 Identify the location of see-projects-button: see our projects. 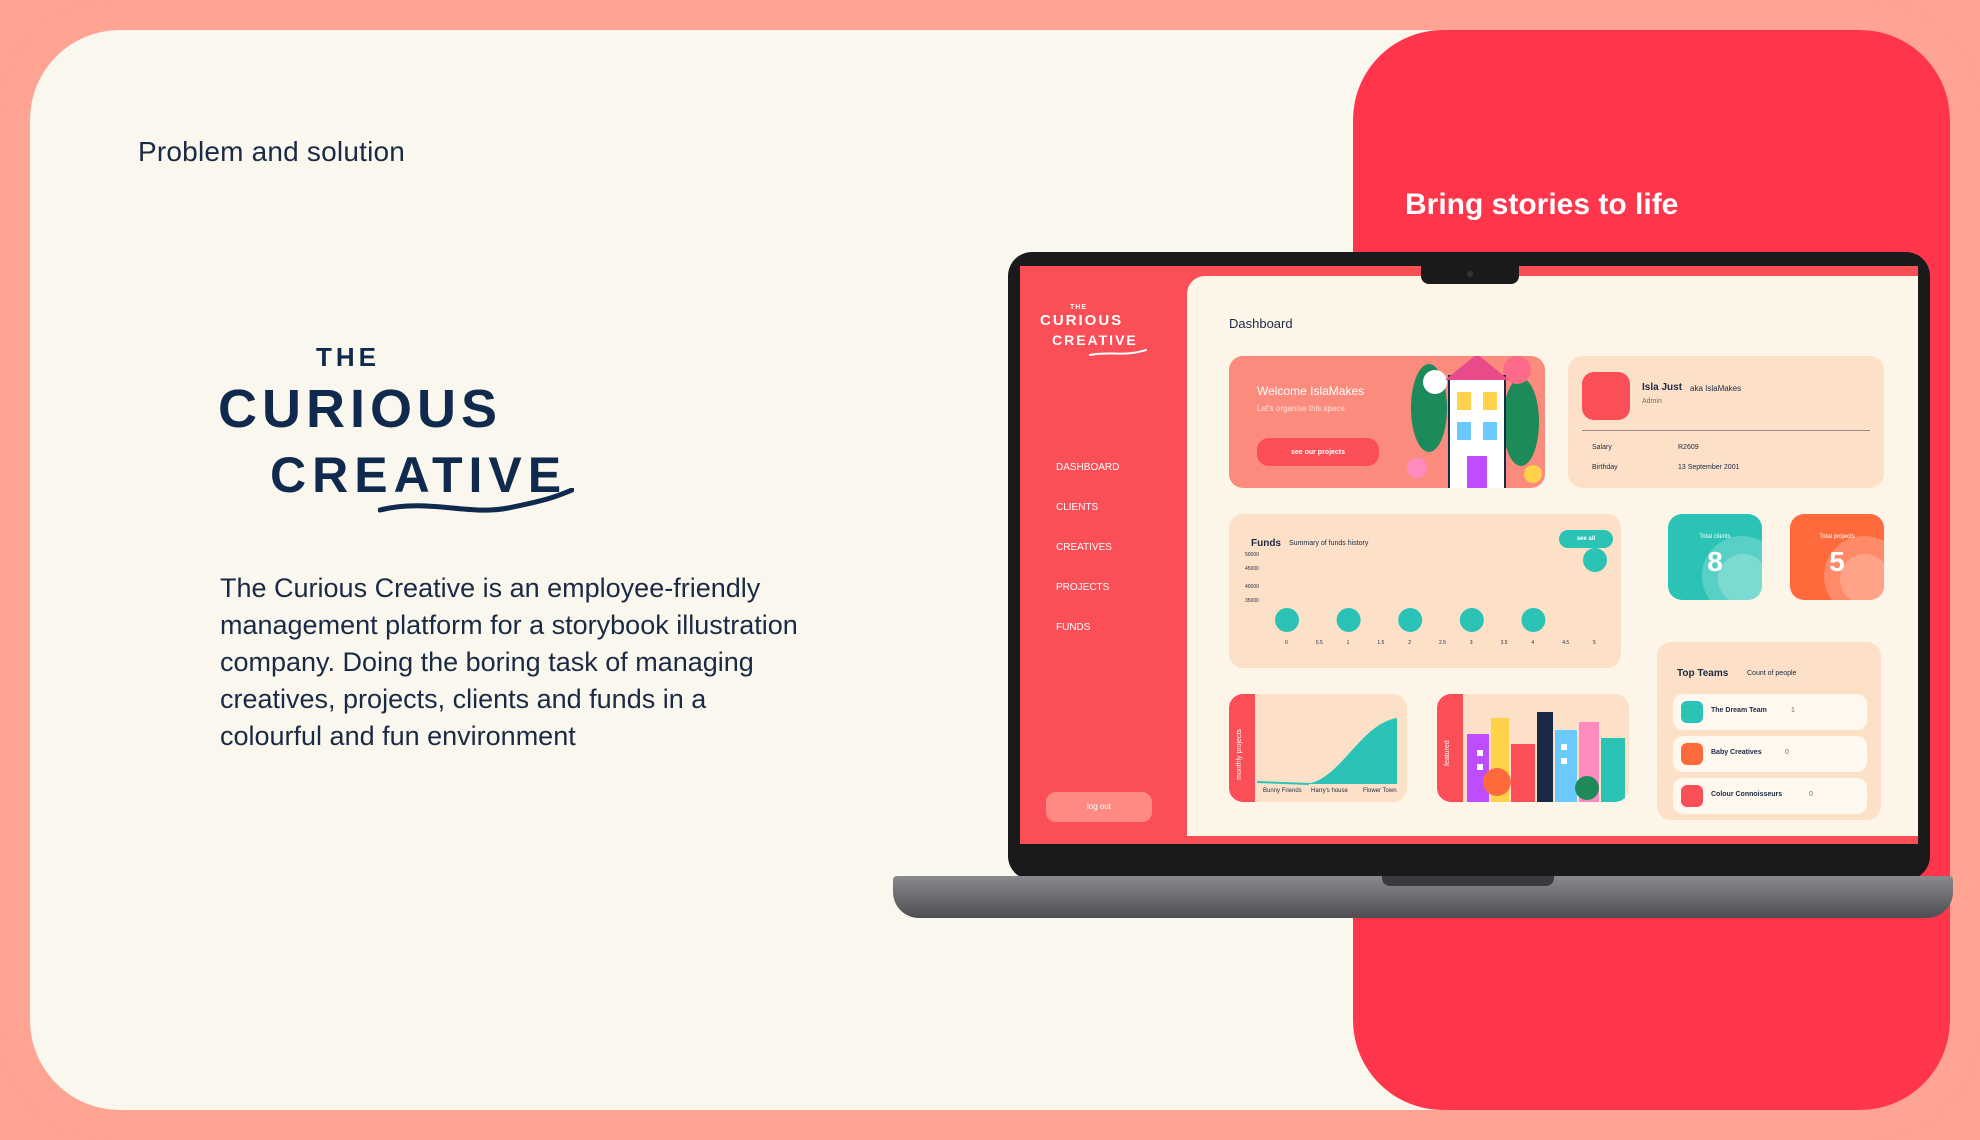
(1318, 452).